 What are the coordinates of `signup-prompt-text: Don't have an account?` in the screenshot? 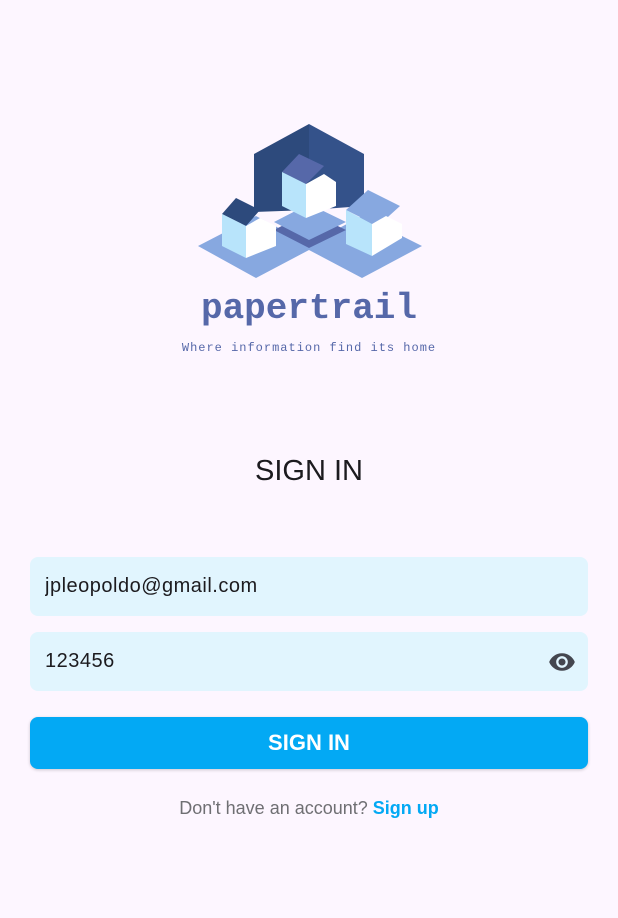 It's located at (276, 808).